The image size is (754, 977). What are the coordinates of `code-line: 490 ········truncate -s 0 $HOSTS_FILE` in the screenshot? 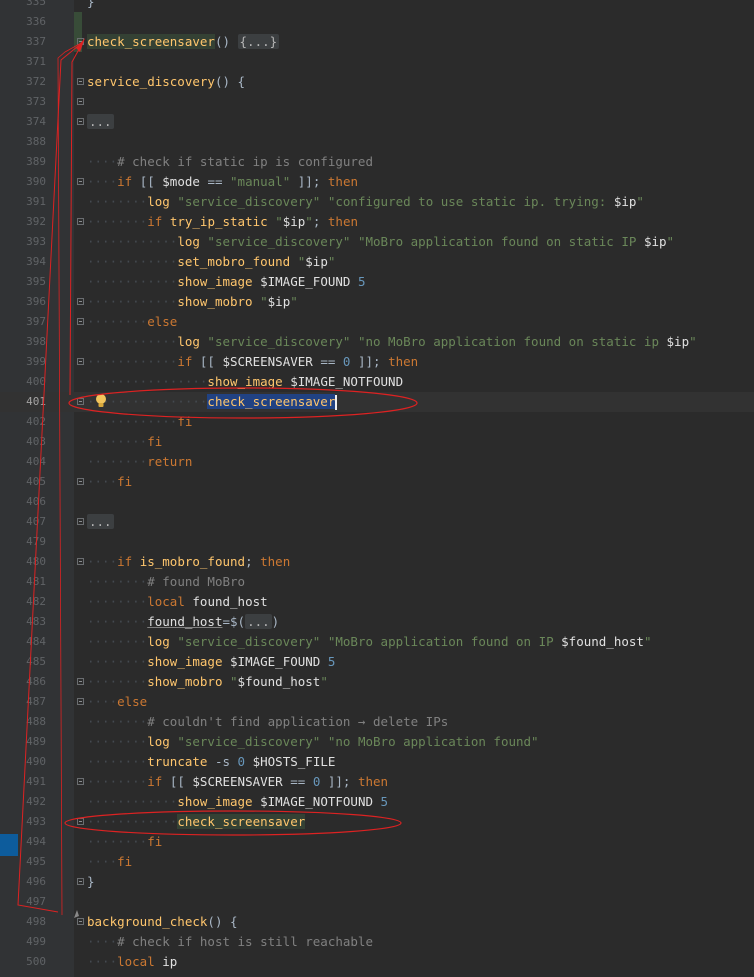 It's located at (377, 762).